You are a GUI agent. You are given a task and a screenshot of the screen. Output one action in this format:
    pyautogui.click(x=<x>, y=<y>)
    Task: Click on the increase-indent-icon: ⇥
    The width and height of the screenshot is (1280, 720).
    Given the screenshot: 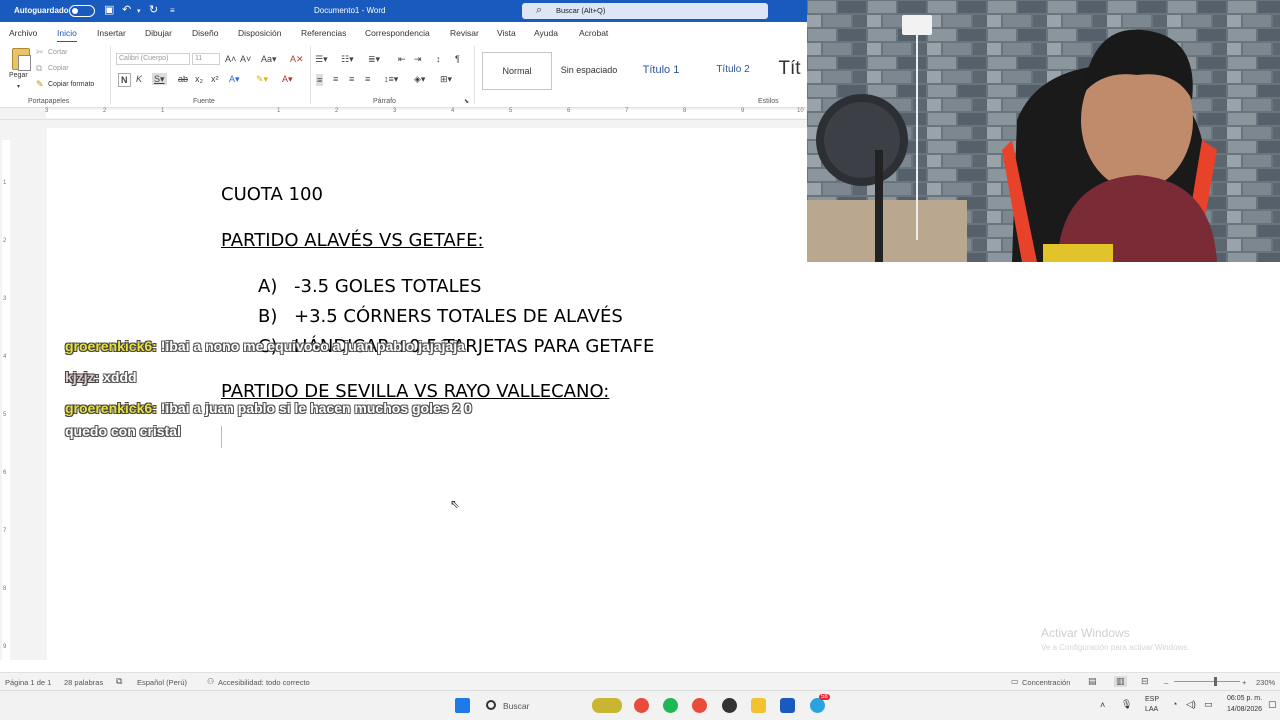 What is the action you would take?
    pyautogui.click(x=418, y=59)
    